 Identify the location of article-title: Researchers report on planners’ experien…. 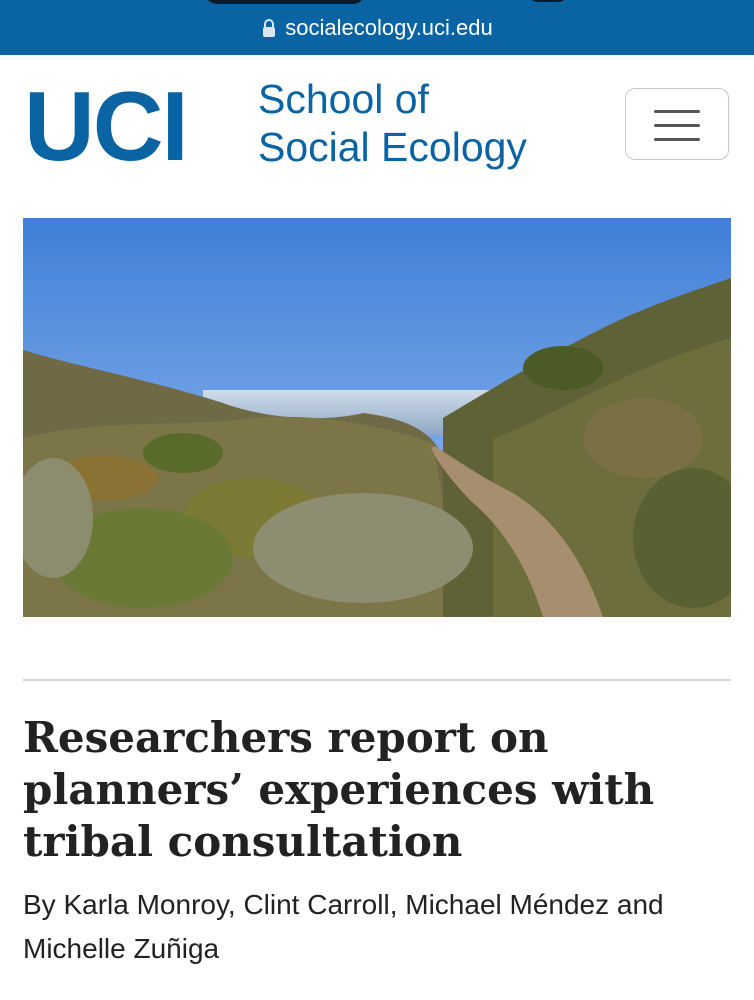
(339, 789).